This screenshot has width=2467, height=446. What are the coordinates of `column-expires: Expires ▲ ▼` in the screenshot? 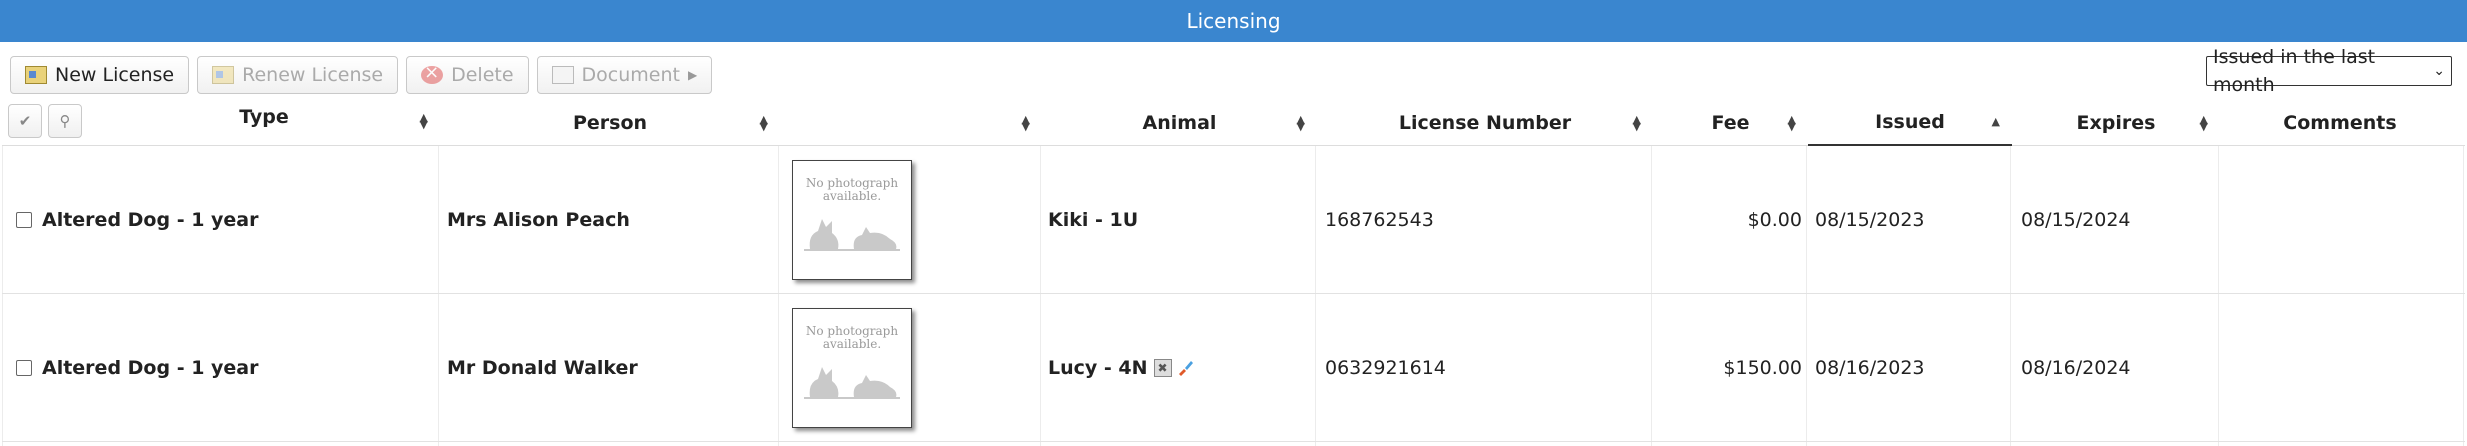 It's located at (2116, 123).